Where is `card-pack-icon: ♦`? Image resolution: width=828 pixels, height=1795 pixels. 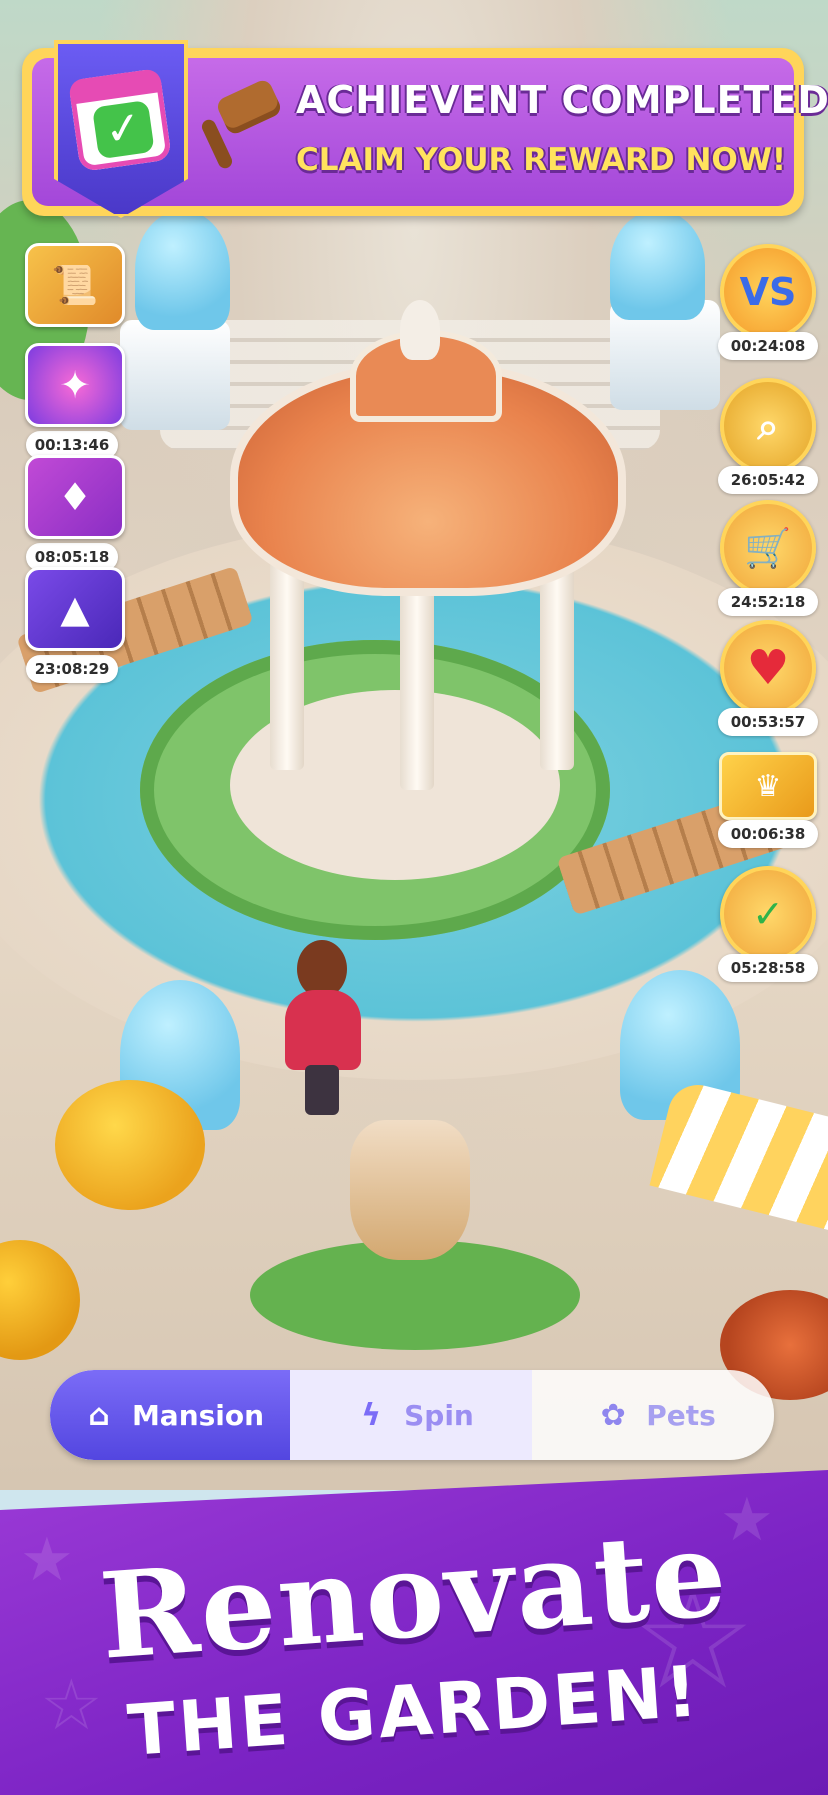 card-pack-icon: ♦ is located at coordinates (75, 497).